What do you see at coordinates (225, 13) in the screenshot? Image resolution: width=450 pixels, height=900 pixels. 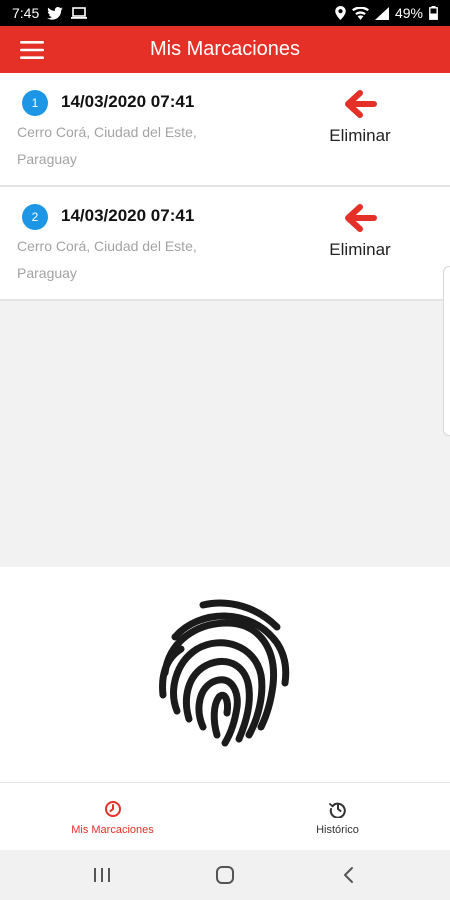 I see `status-bar: 7:45 49%` at bounding box center [225, 13].